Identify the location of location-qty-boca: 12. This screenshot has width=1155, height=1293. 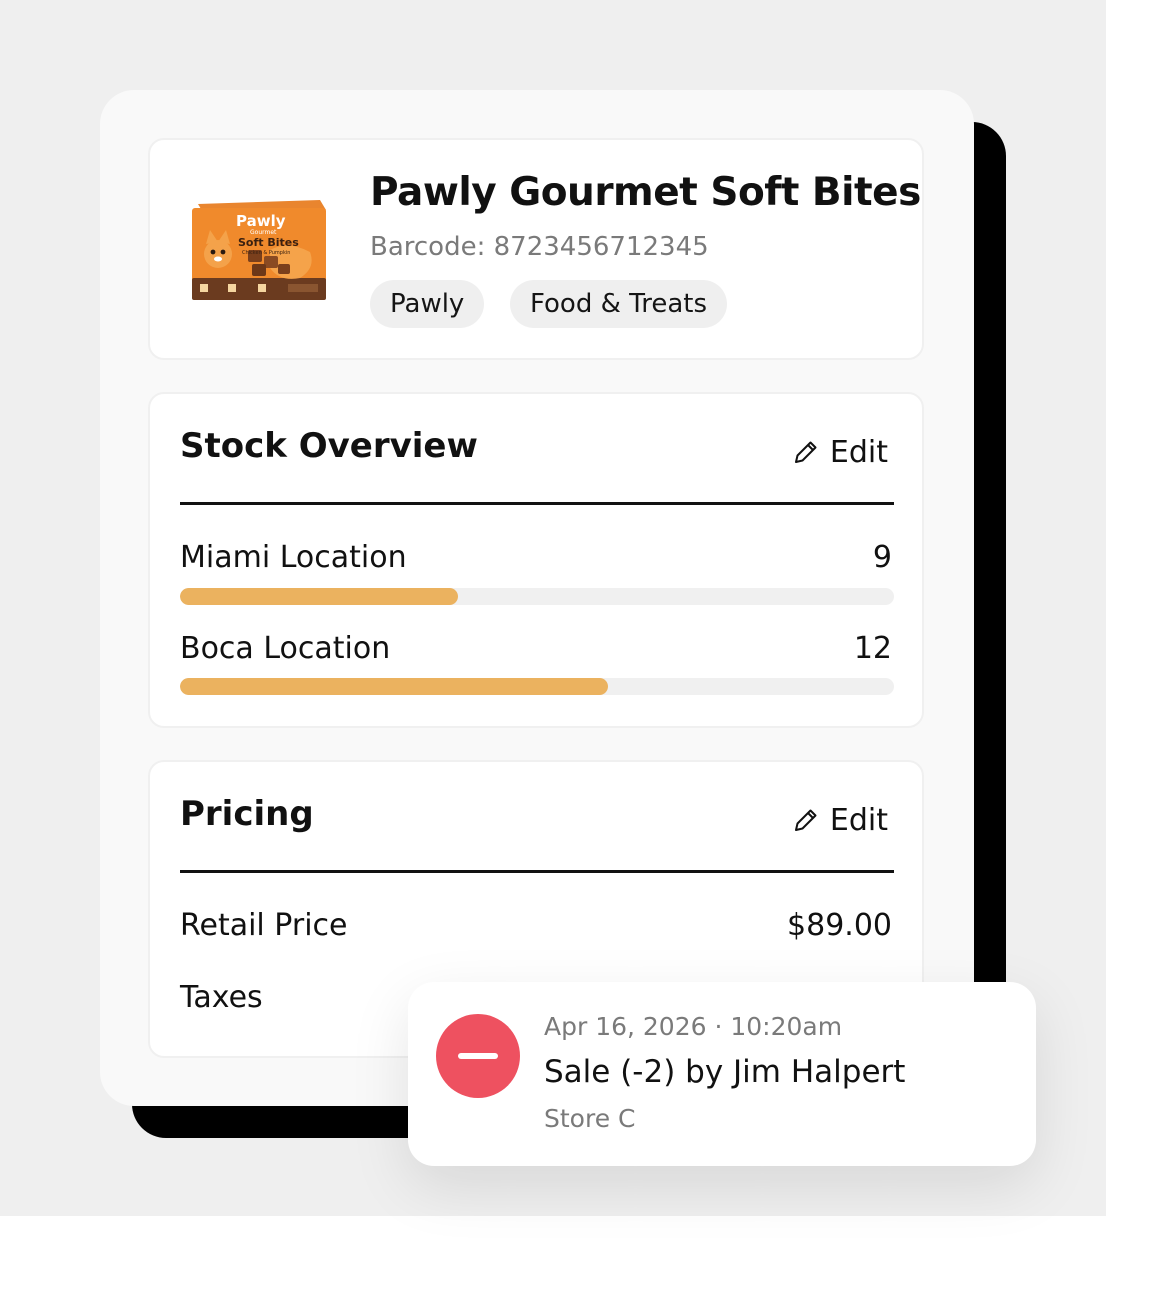
(872, 648).